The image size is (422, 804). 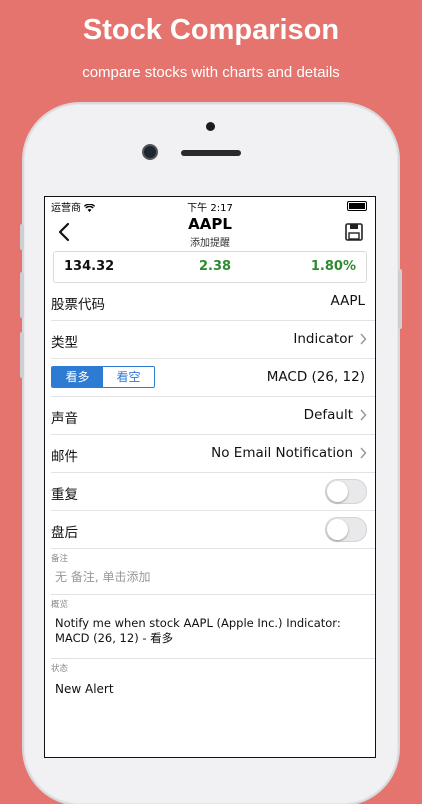 I want to click on type-row: 类型 Indicator, so click(x=213, y=340).